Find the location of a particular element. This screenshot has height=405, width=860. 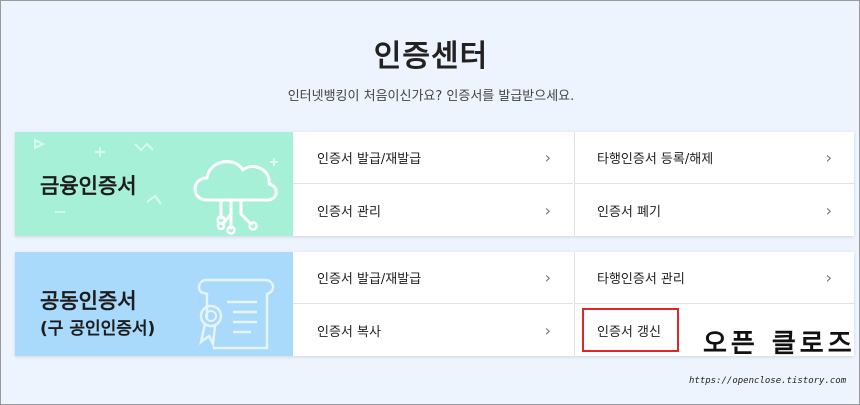

menu-label: 인증서 관리 is located at coordinates (349, 212).